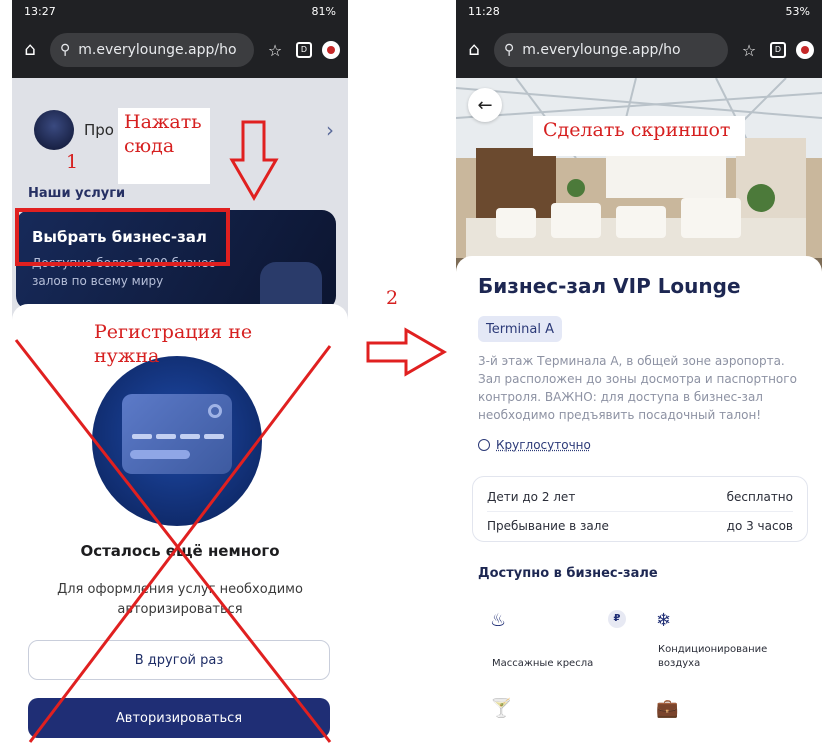 The image size is (822, 754). Describe the element at coordinates (40, 11) in the screenshot. I see `status-time: 13:27` at that location.